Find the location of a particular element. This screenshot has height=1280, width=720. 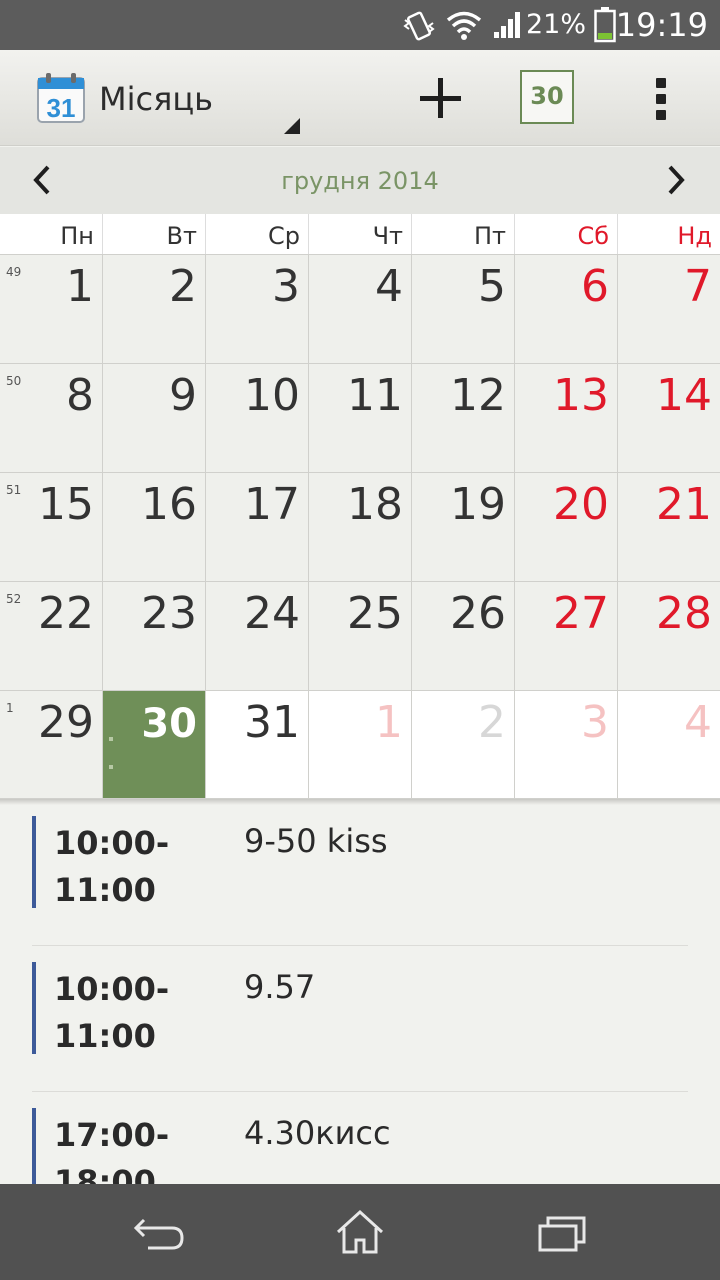

view-spinner-arrow-icon is located at coordinates (292, 126).